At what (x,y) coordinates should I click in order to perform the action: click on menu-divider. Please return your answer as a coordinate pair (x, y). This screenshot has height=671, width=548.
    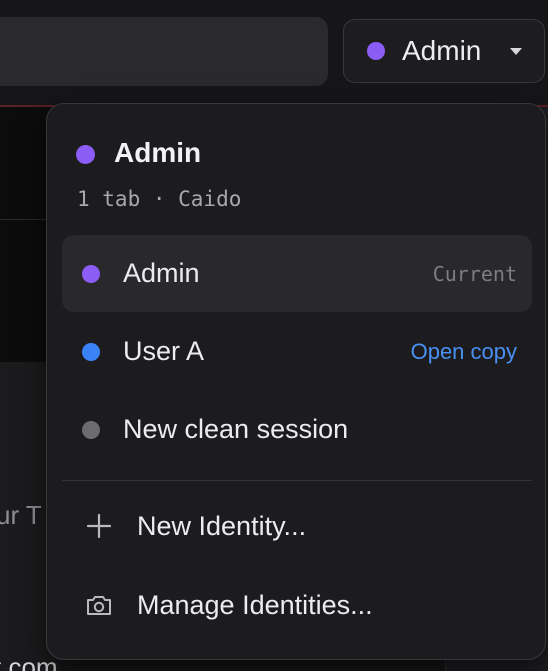
    Looking at the image, I should click on (297, 480).